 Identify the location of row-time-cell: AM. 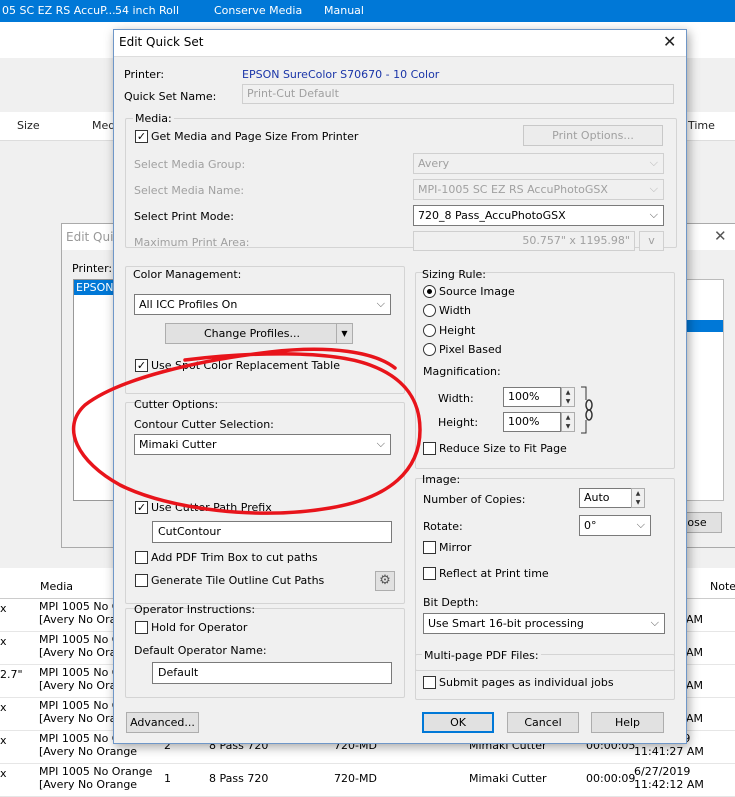
(695, 718).